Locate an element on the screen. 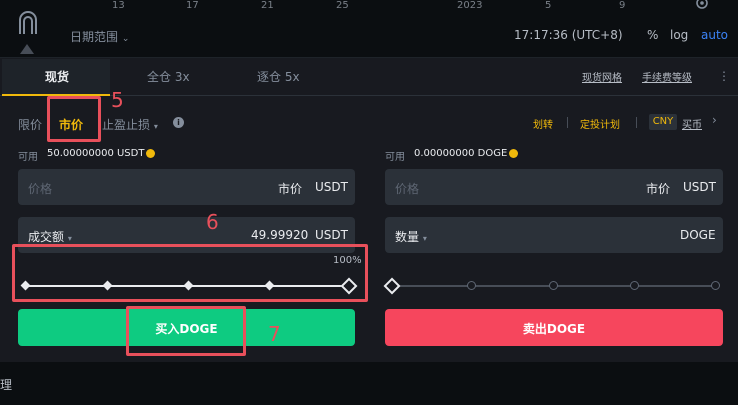 The width and height of the screenshot is (738, 405). transfer-link: 划转 is located at coordinates (543, 123).